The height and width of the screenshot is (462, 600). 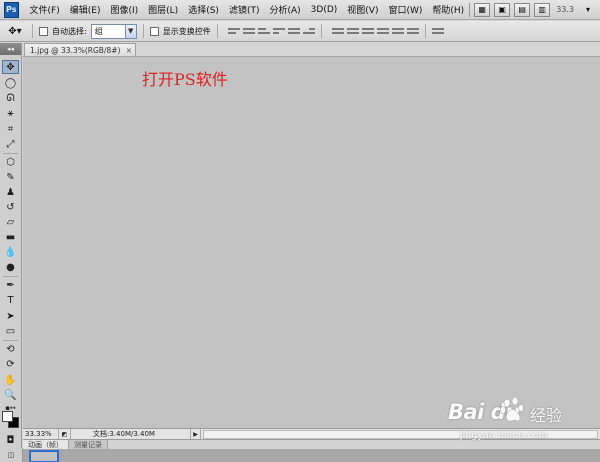 What do you see at coordinates (10, 380) in the screenshot?
I see `hand-tool-icon: ✋` at bounding box center [10, 380].